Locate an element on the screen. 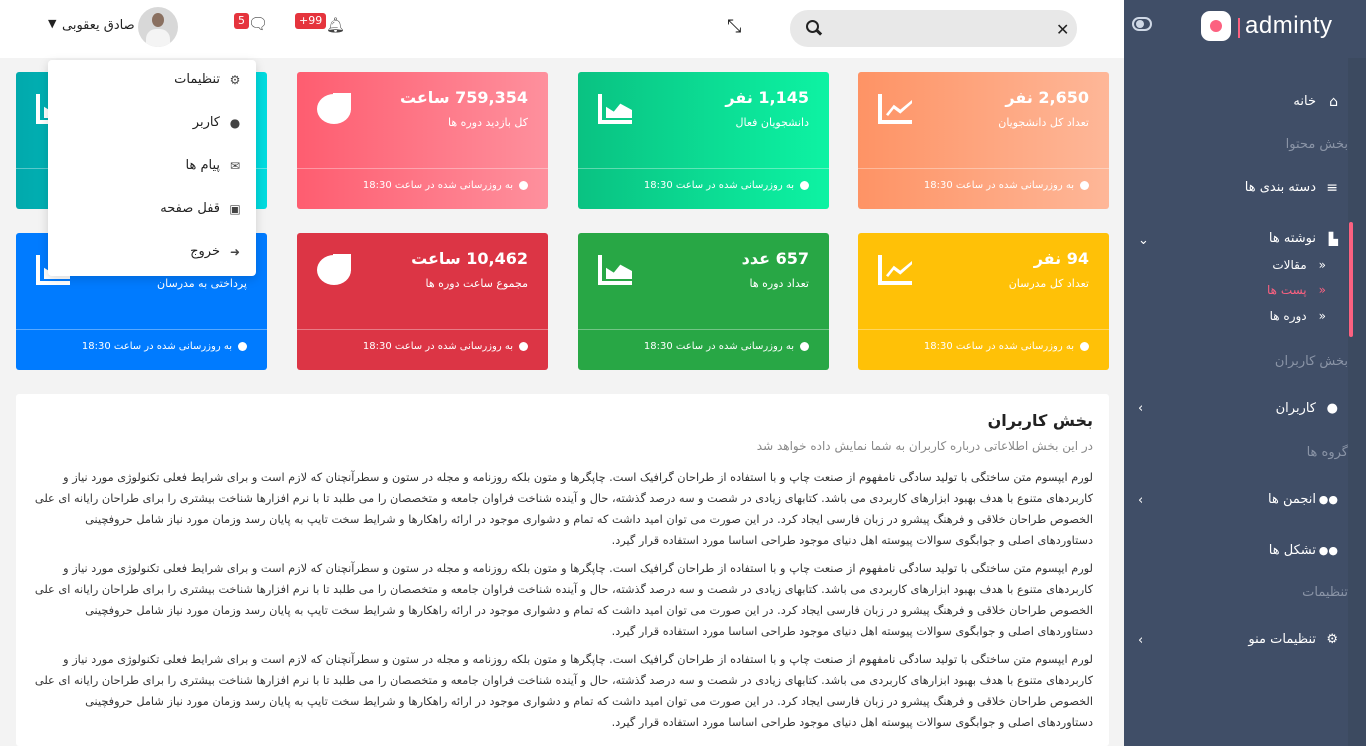 Image resolution: width=1366 pixels, height=746 pixels. brand-name: adminty is located at coordinates (1289, 26).